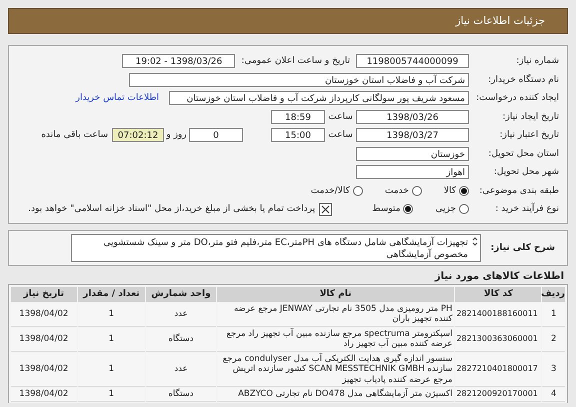 Image resolution: width=576 pixels, height=407 pixels. I want to click on field-label: تاریخ ایجاد نیاز:, so click(530, 117).